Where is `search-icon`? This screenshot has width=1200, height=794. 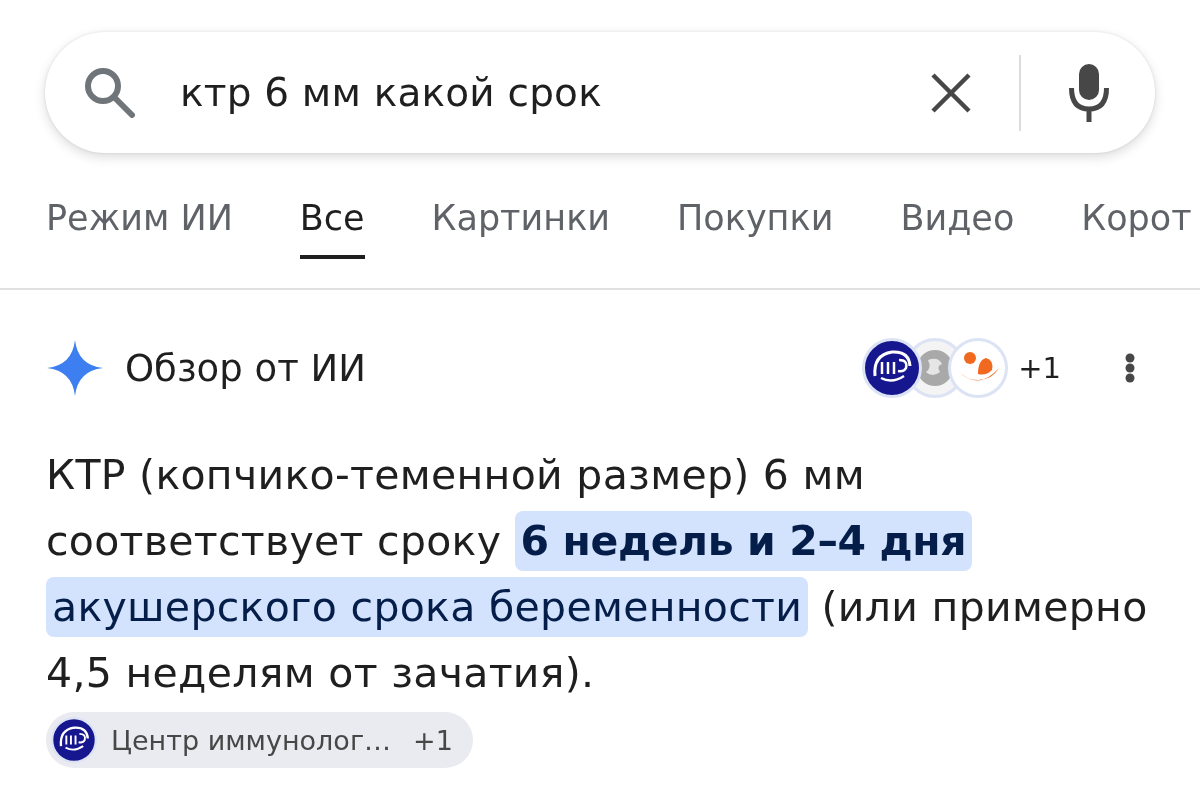
search-icon is located at coordinates (110, 92).